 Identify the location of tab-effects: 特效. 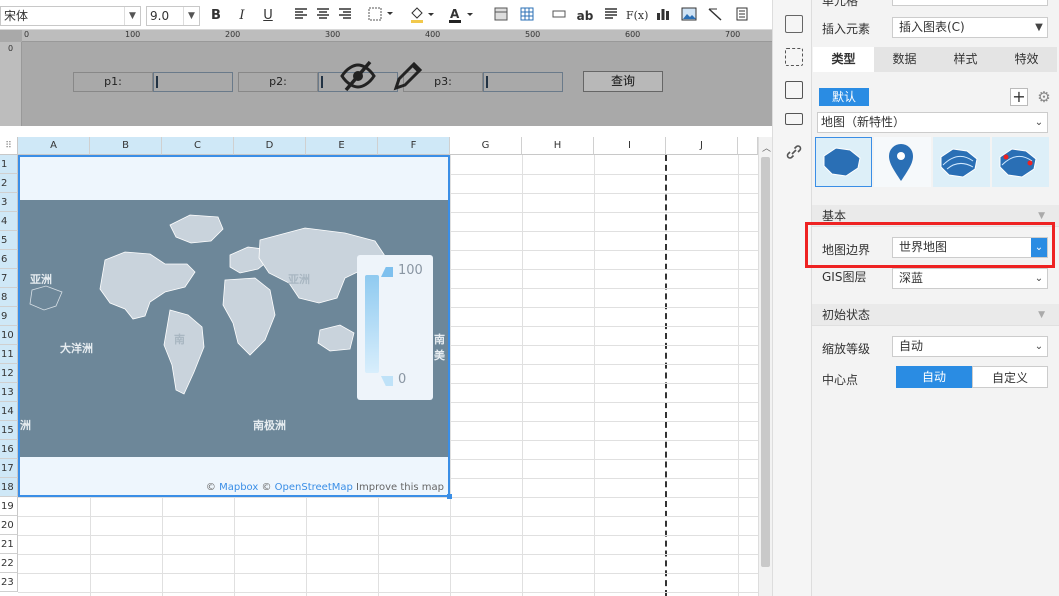
(1026, 59).